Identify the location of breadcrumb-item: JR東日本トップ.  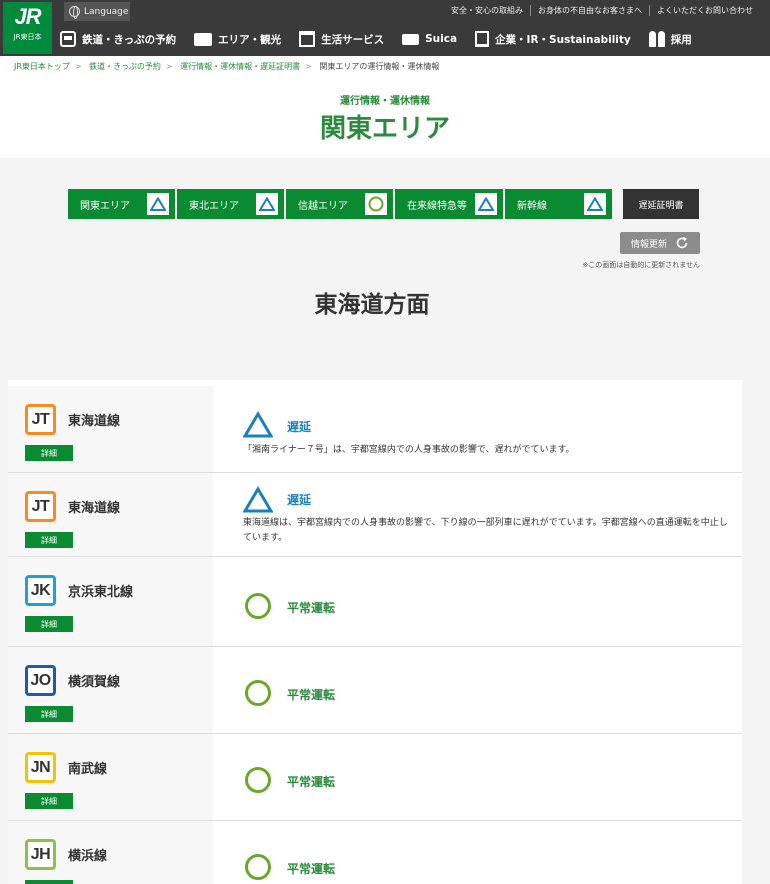
(42, 66).